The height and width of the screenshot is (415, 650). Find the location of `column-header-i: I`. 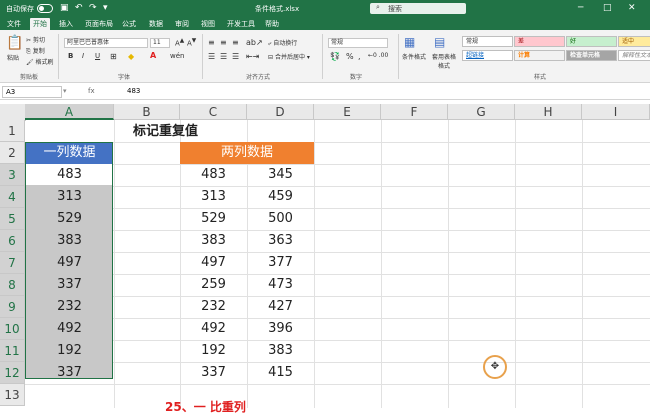

column-header-i: I is located at coordinates (616, 112).